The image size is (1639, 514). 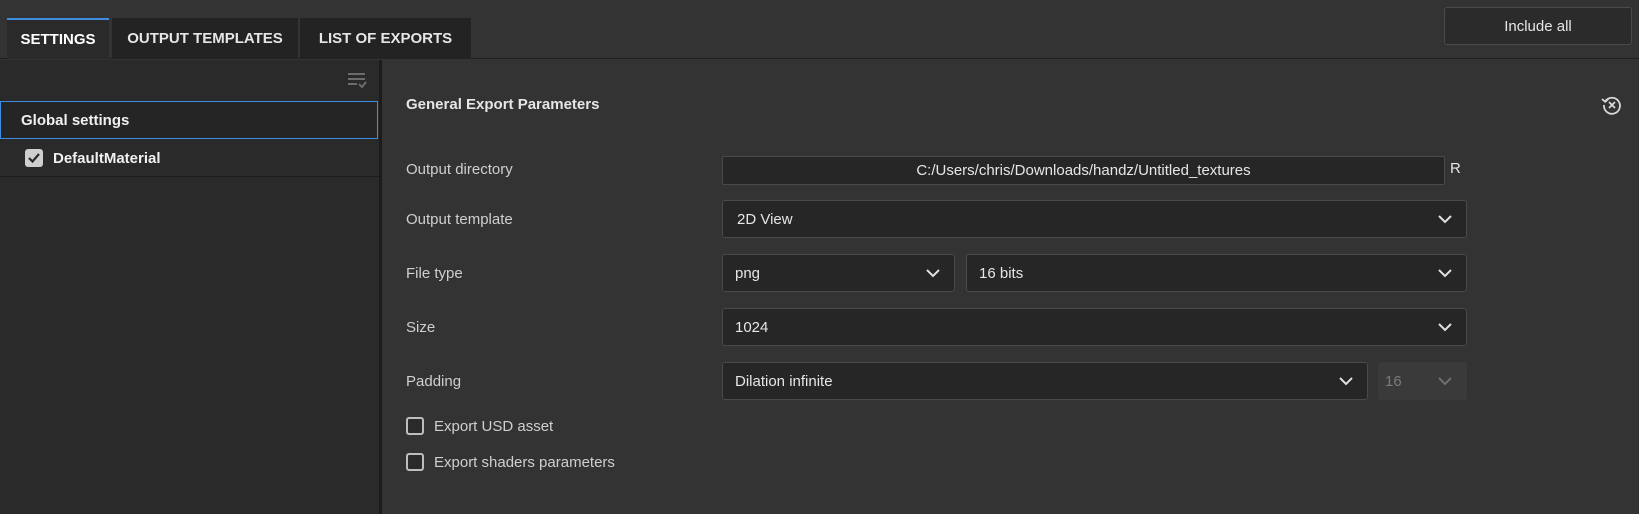 What do you see at coordinates (434, 381) in the screenshot?
I see `padding-label: Padding` at bounding box center [434, 381].